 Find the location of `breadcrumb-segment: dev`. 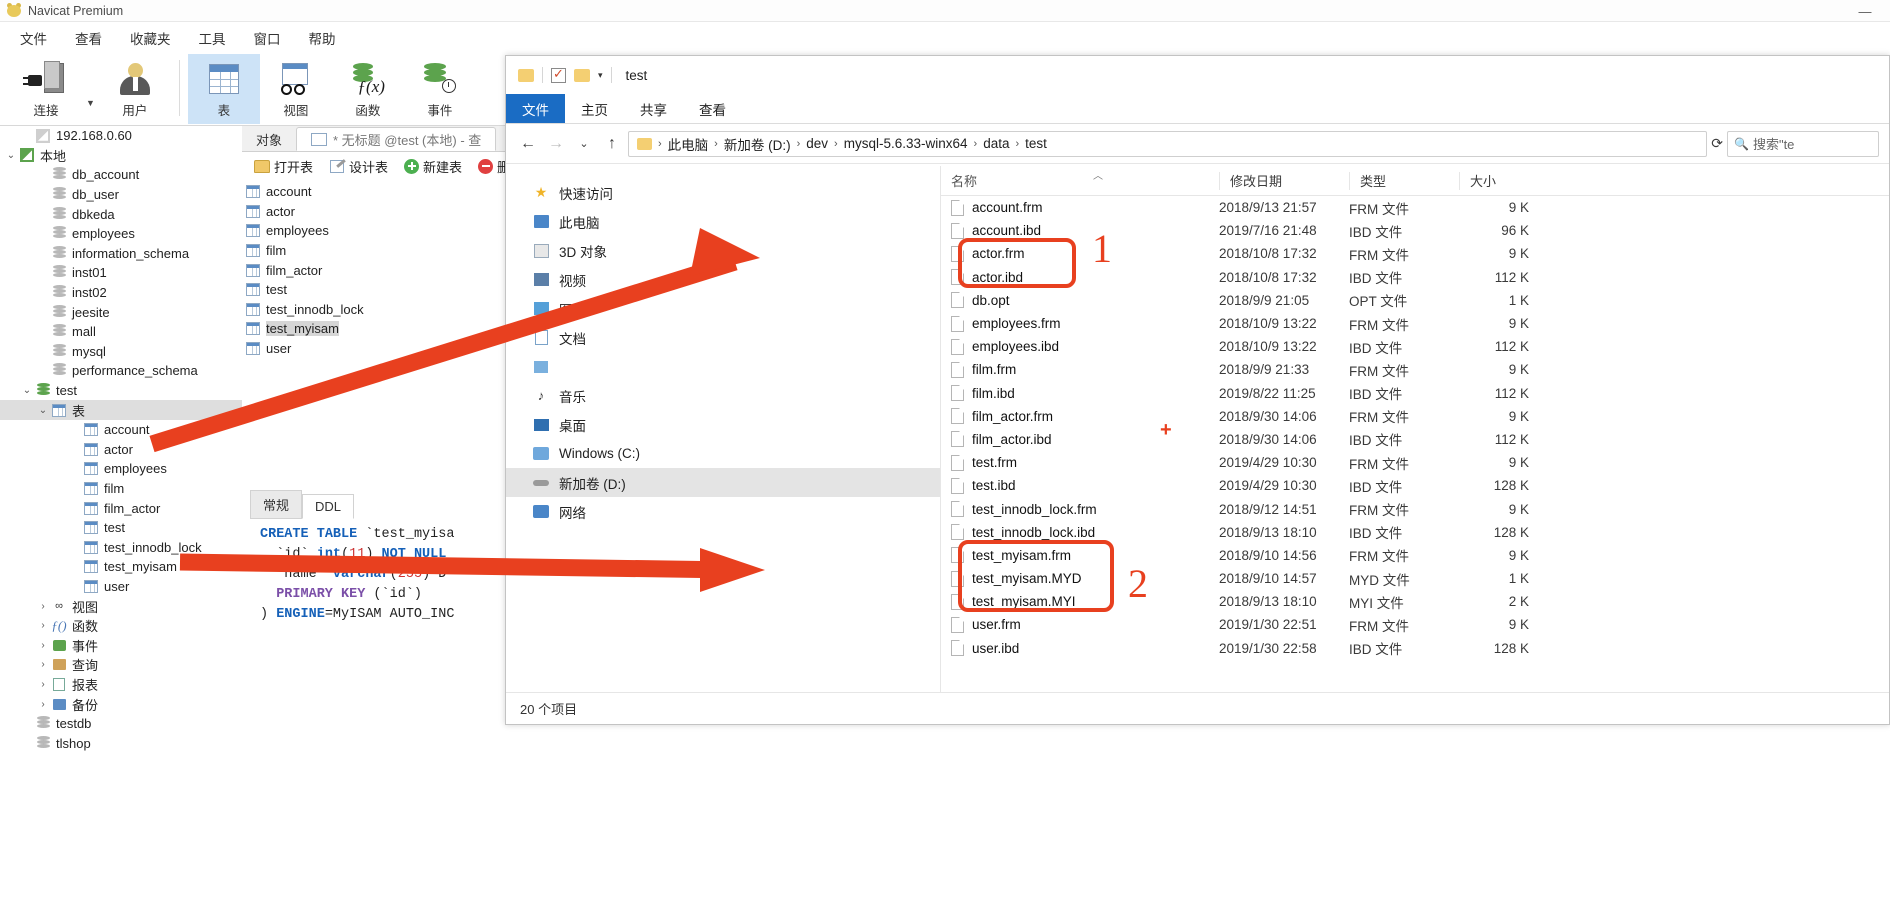

breadcrumb-segment: dev is located at coordinates (817, 143).